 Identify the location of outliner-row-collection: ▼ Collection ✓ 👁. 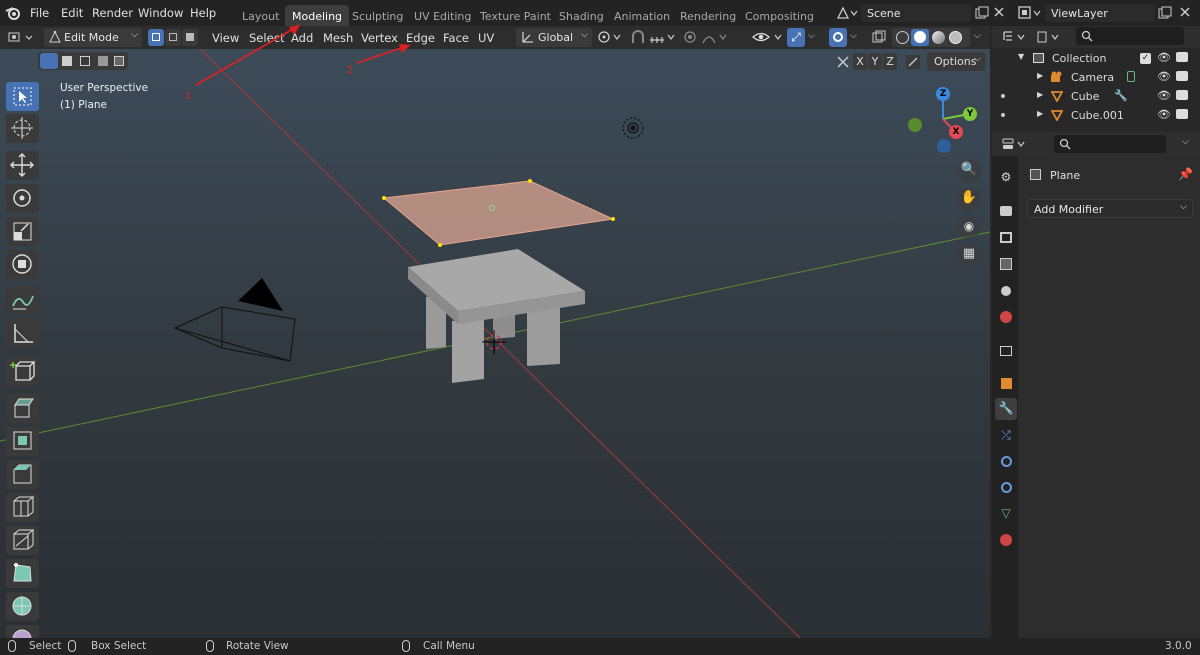
(1096, 58).